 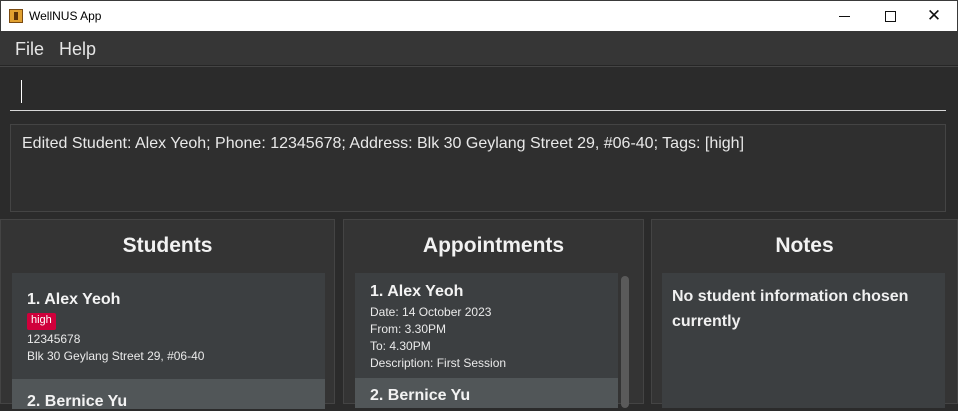 What do you see at coordinates (41, 321) in the screenshot?
I see `tag-badge: high` at bounding box center [41, 321].